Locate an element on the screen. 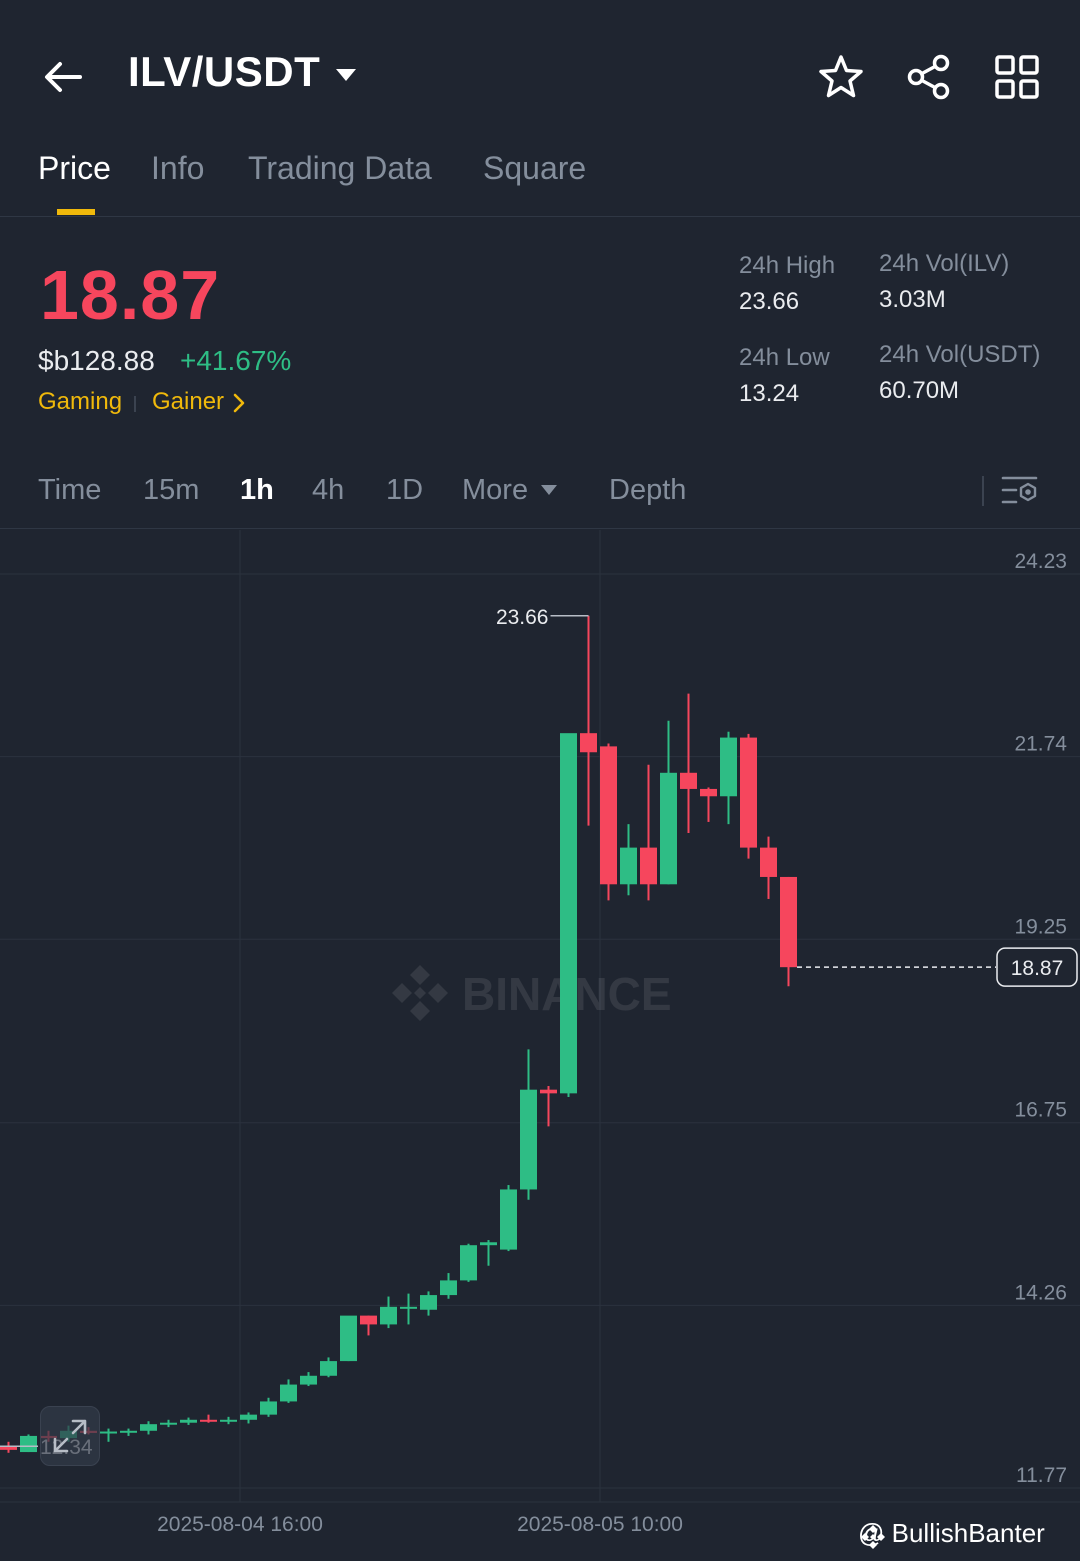 This screenshot has width=1080, height=1561. tag-separator is located at coordinates (135, 404).